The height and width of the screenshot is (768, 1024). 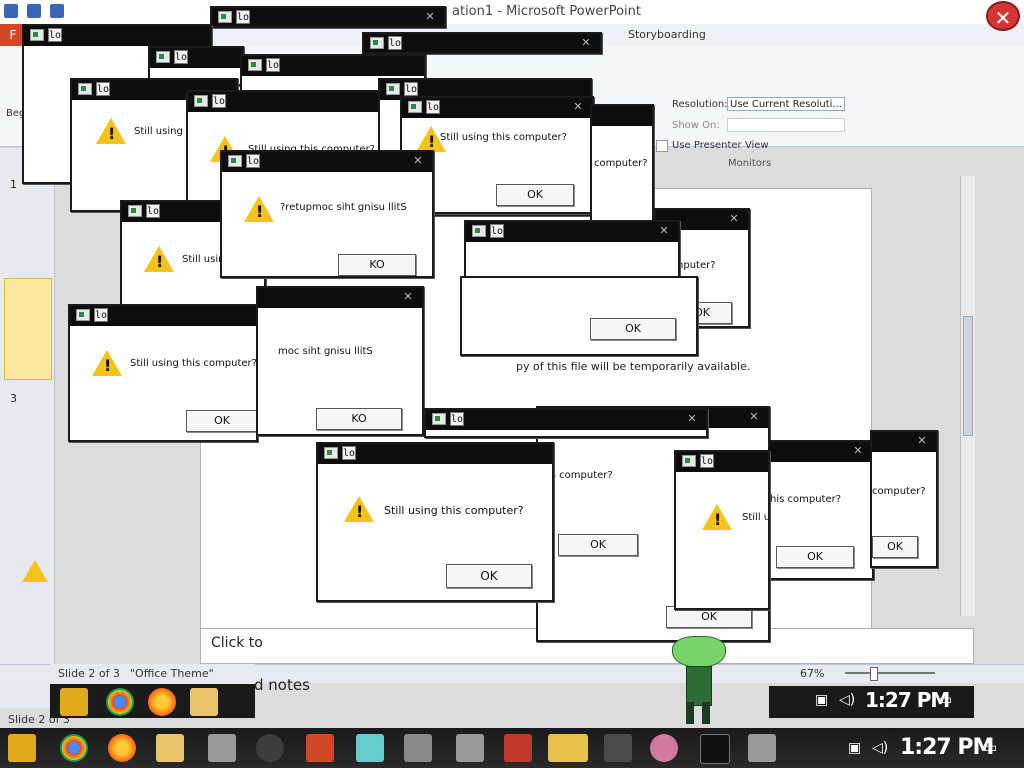 I want to click on show-on-dropdown, so click(x=786, y=125).